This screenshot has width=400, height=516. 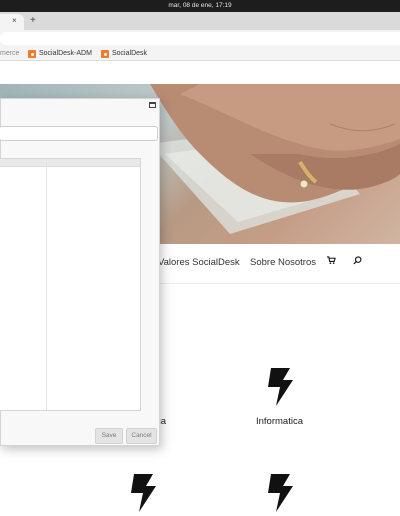 I want to click on tab-close-icon: ×, so click(x=14, y=21).